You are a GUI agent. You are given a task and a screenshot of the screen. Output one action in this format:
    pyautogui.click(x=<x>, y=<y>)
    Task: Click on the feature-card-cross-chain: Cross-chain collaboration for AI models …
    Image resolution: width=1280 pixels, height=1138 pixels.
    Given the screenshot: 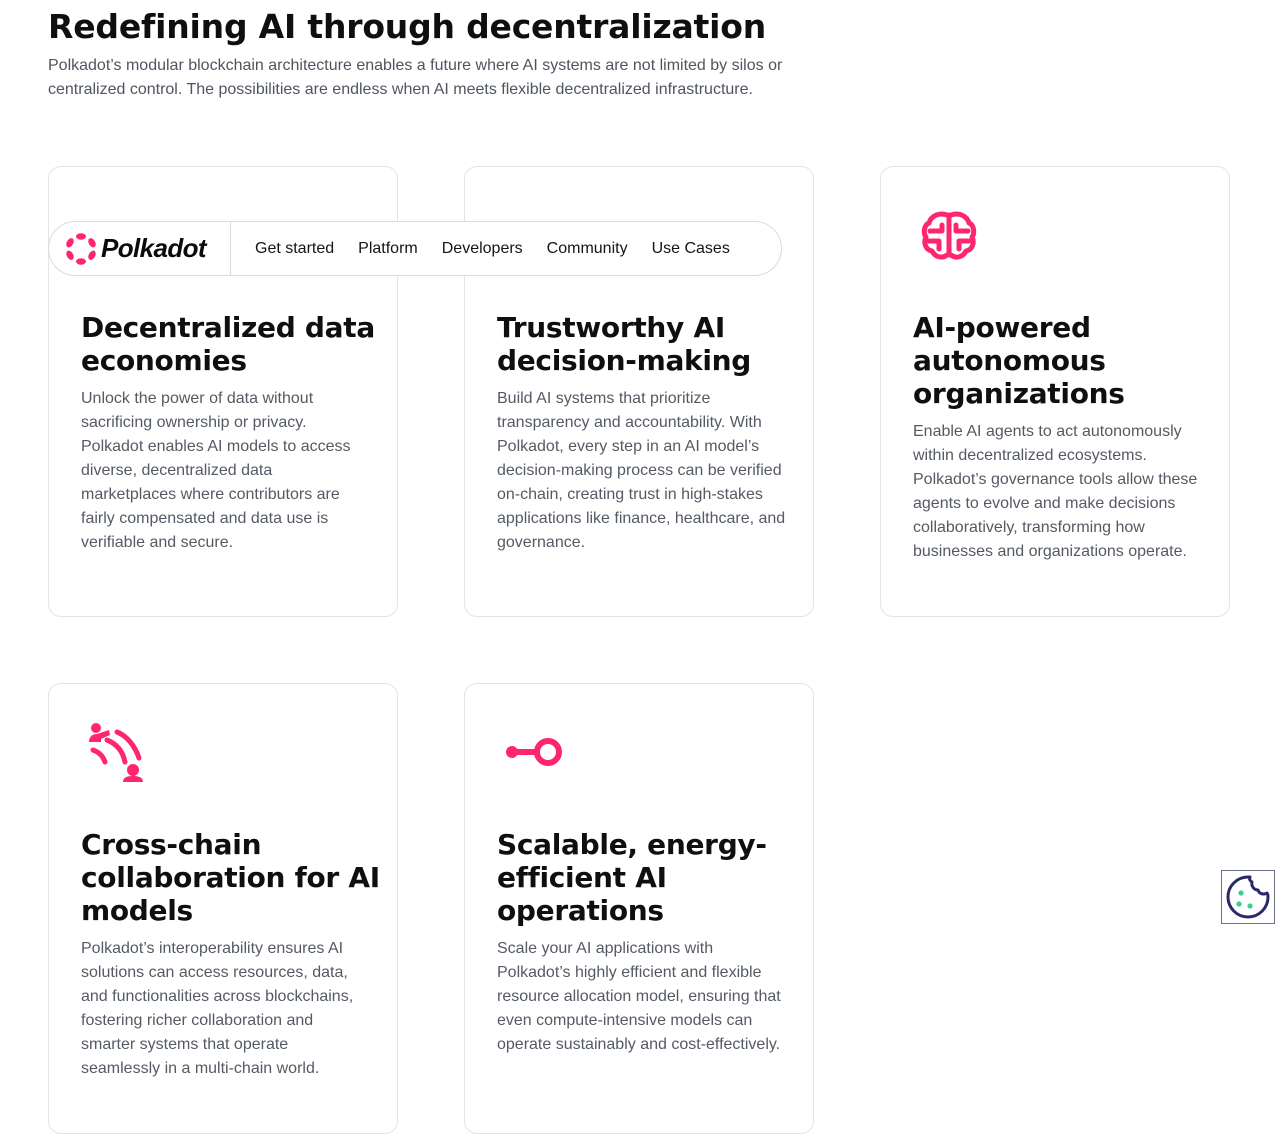 What is the action you would take?
    pyautogui.click(x=223, y=908)
    